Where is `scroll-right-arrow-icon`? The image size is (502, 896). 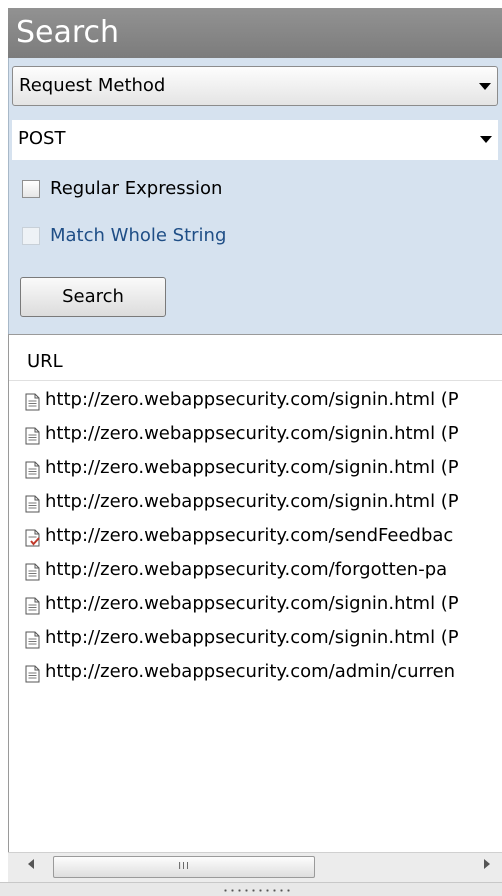
scroll-right-arrow-icon is located at coordinates (487, 864).